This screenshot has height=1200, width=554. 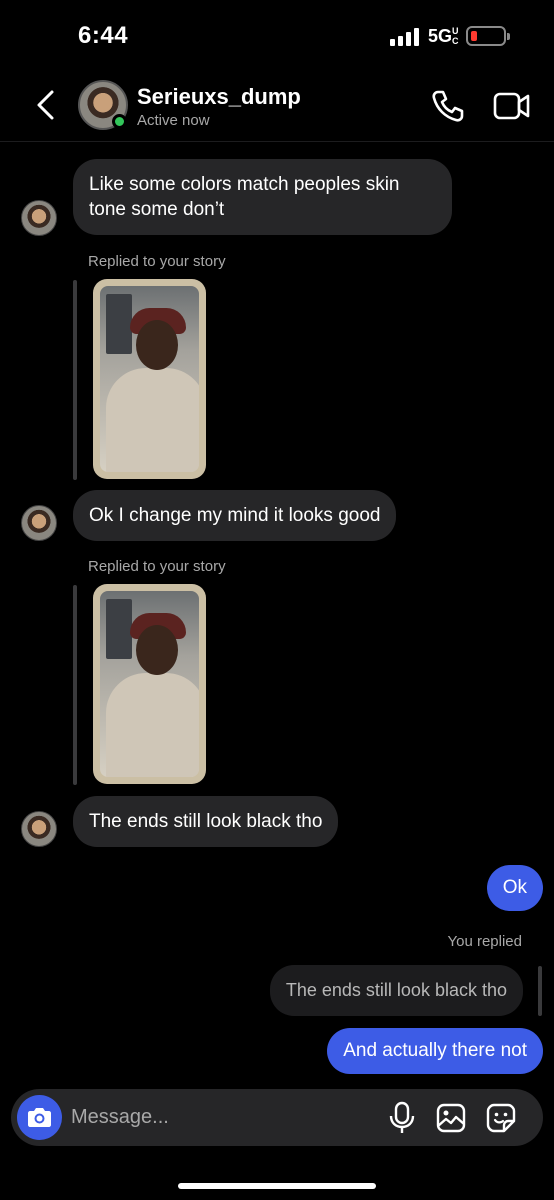 I want to click on camera-button, so click(x=39, y=1117).